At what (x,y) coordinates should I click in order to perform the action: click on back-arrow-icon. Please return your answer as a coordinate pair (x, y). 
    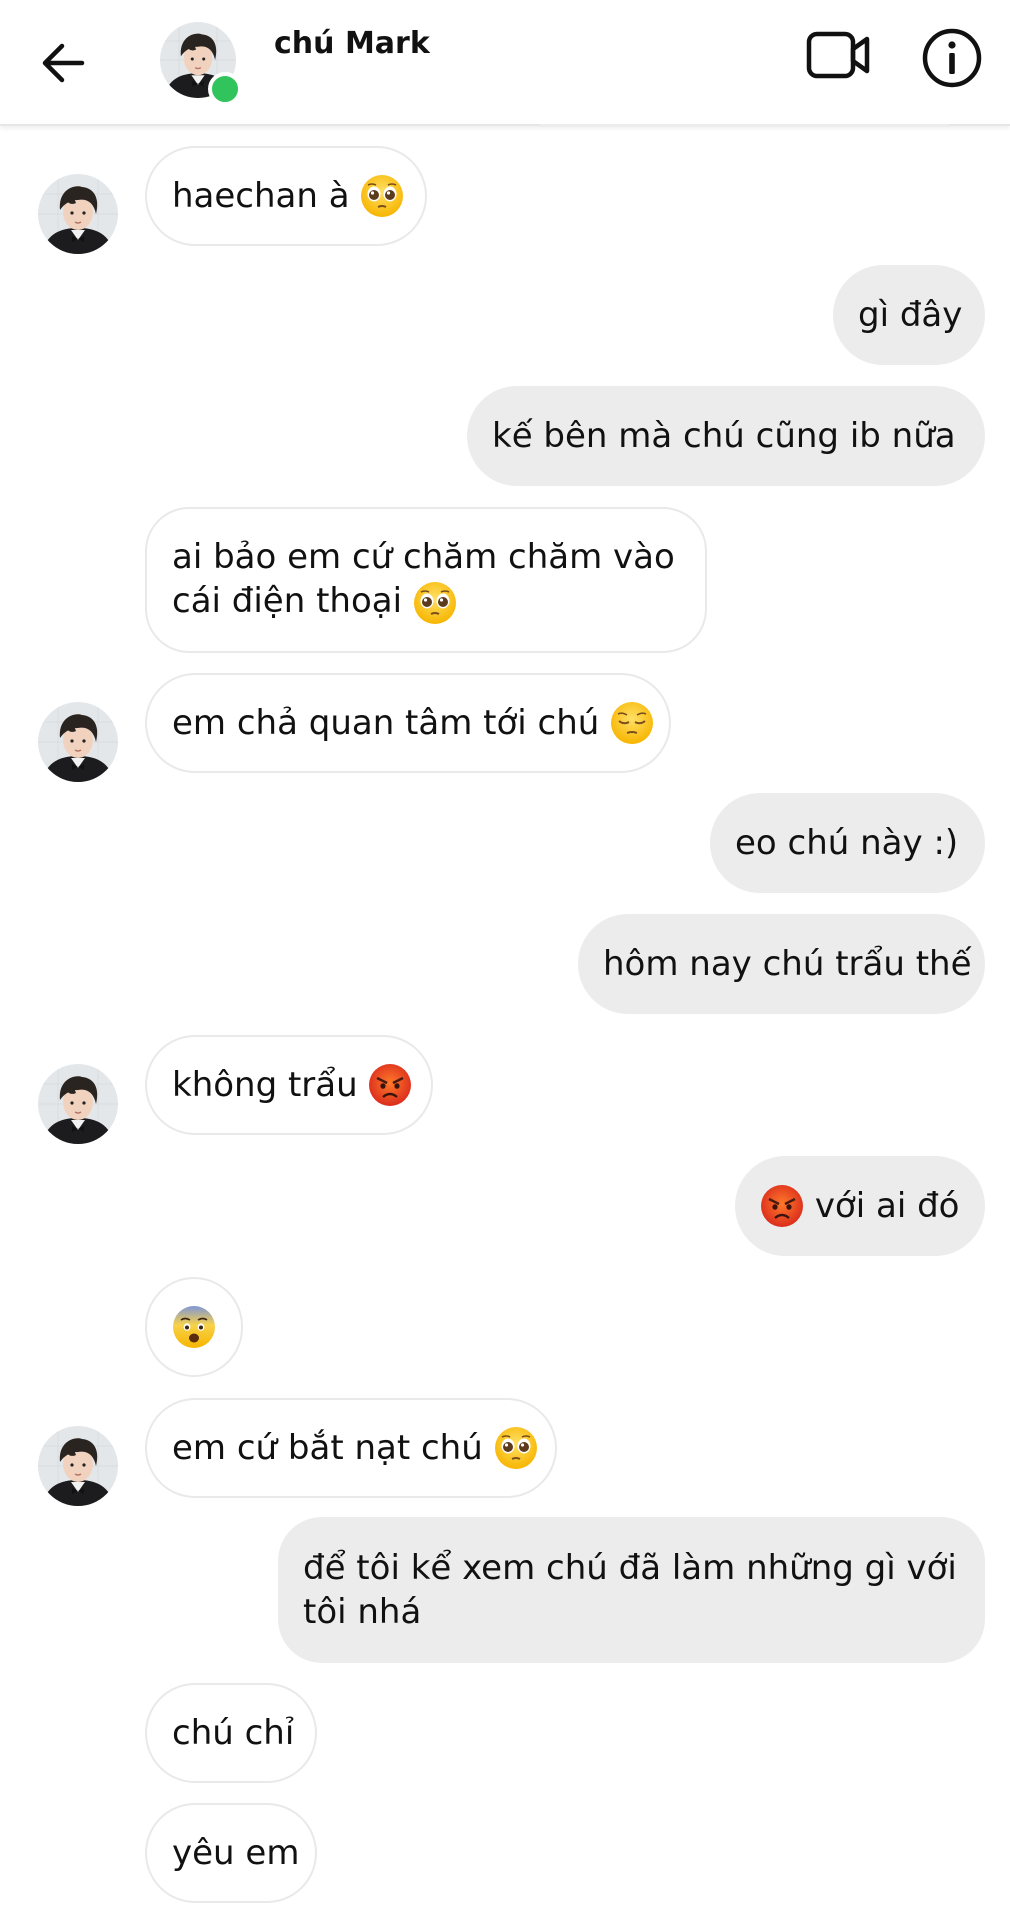
    Looking at the image, I should click on (63, 63).